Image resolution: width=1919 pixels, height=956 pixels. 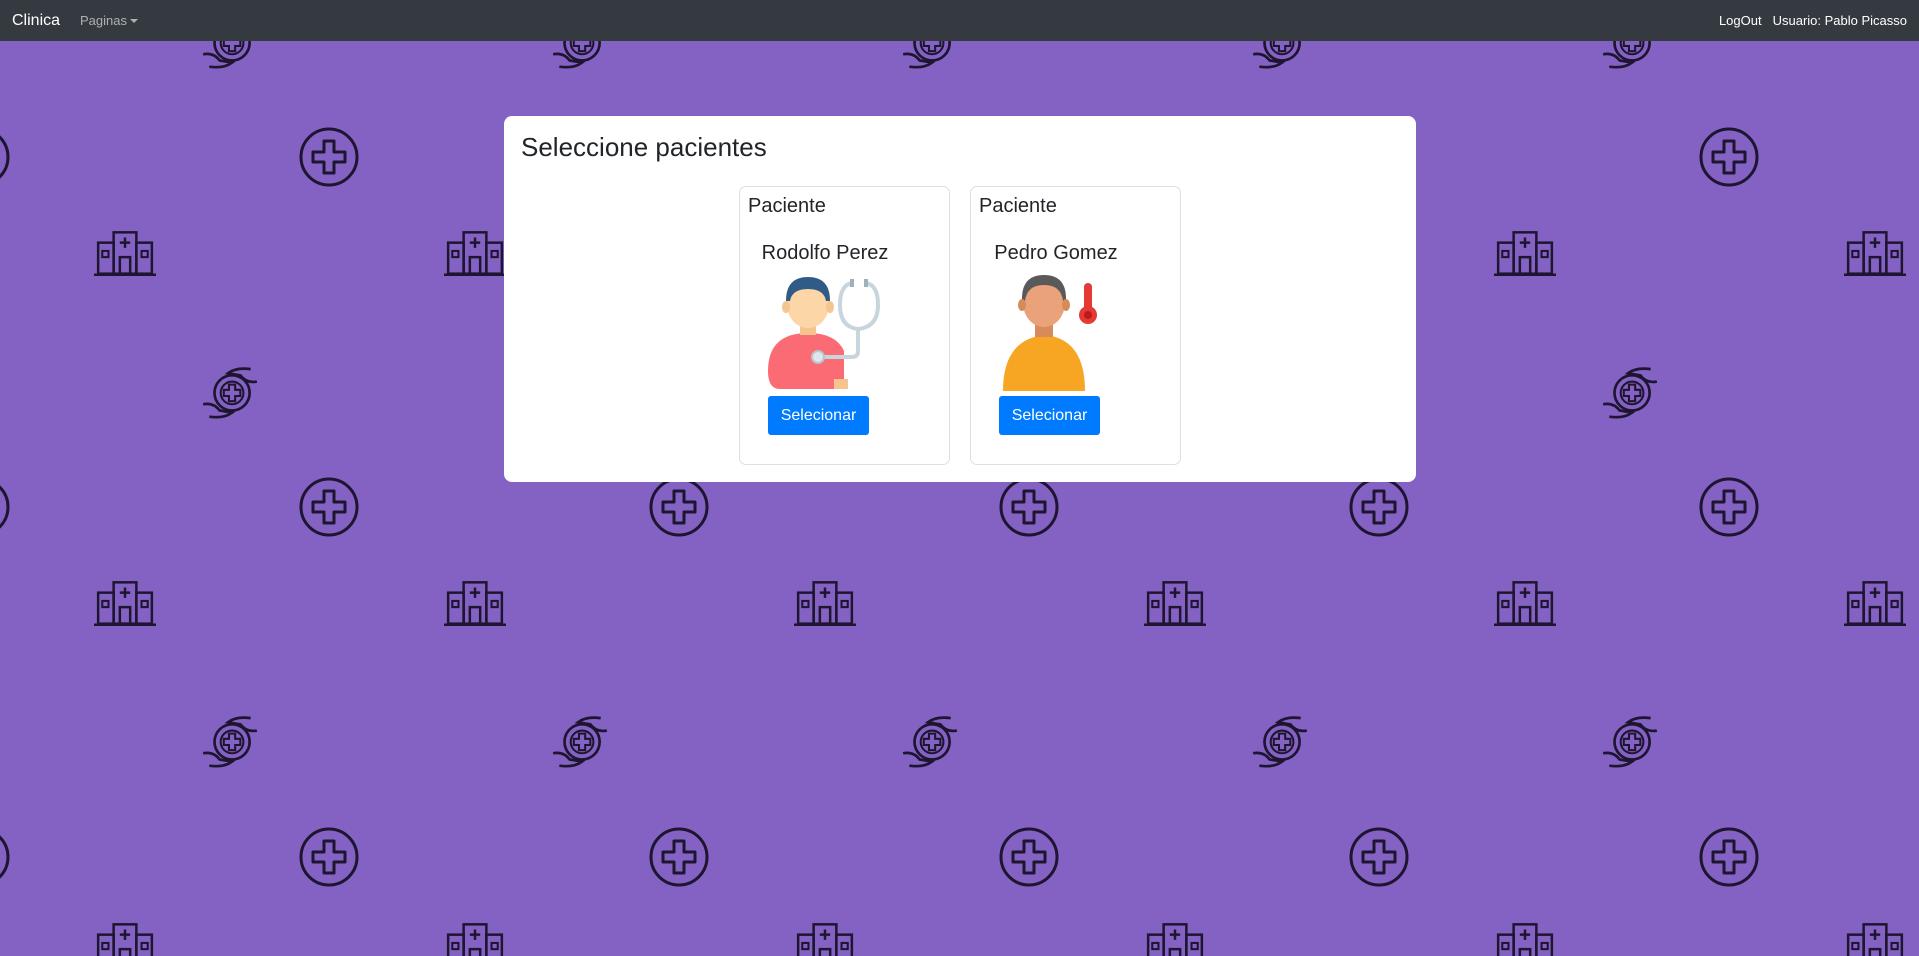 I want to click on doctor-stethoscope-icon, so click(x=824, y=333).